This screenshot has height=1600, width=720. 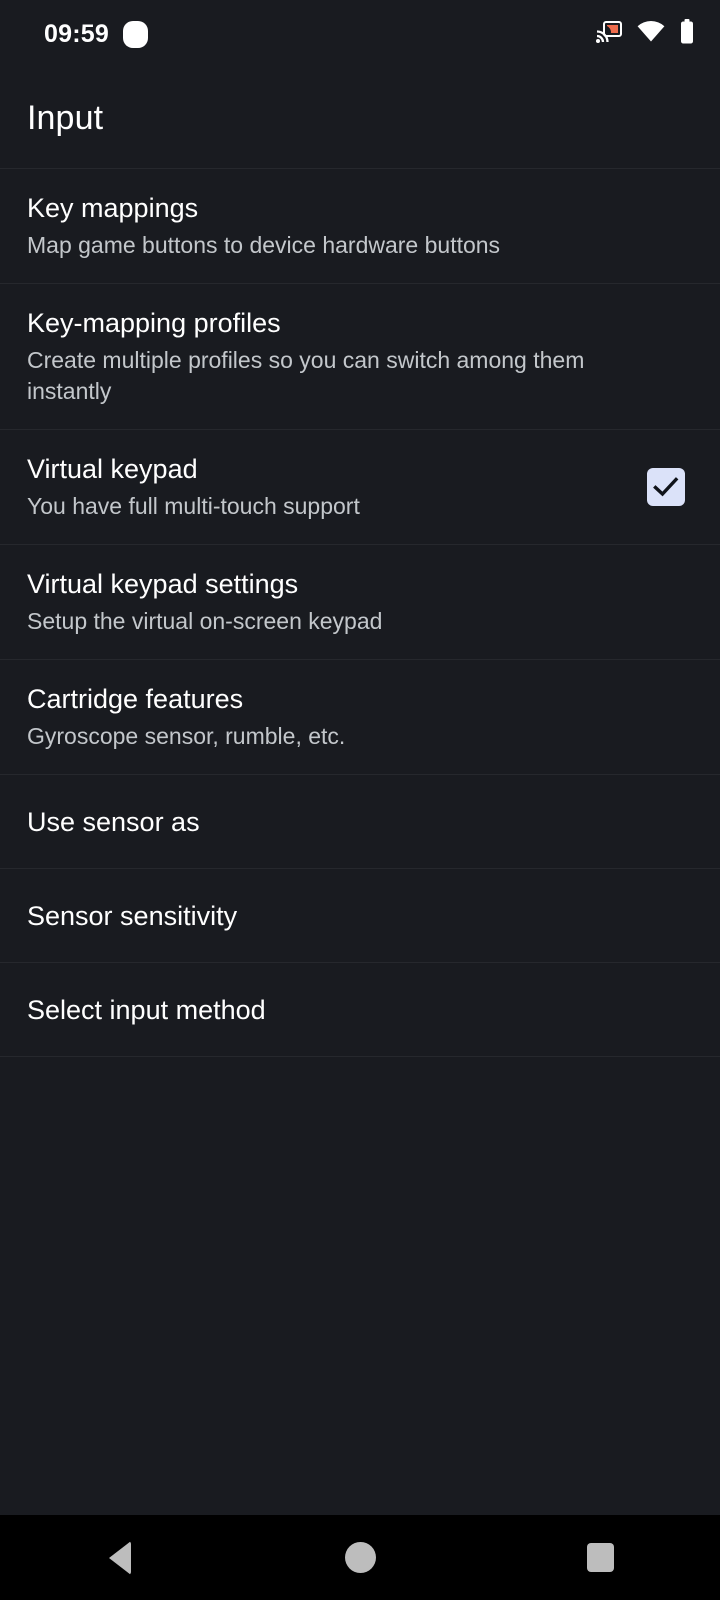 I want to click on pref-text: Use sensor as, so click(x=360, y=822).